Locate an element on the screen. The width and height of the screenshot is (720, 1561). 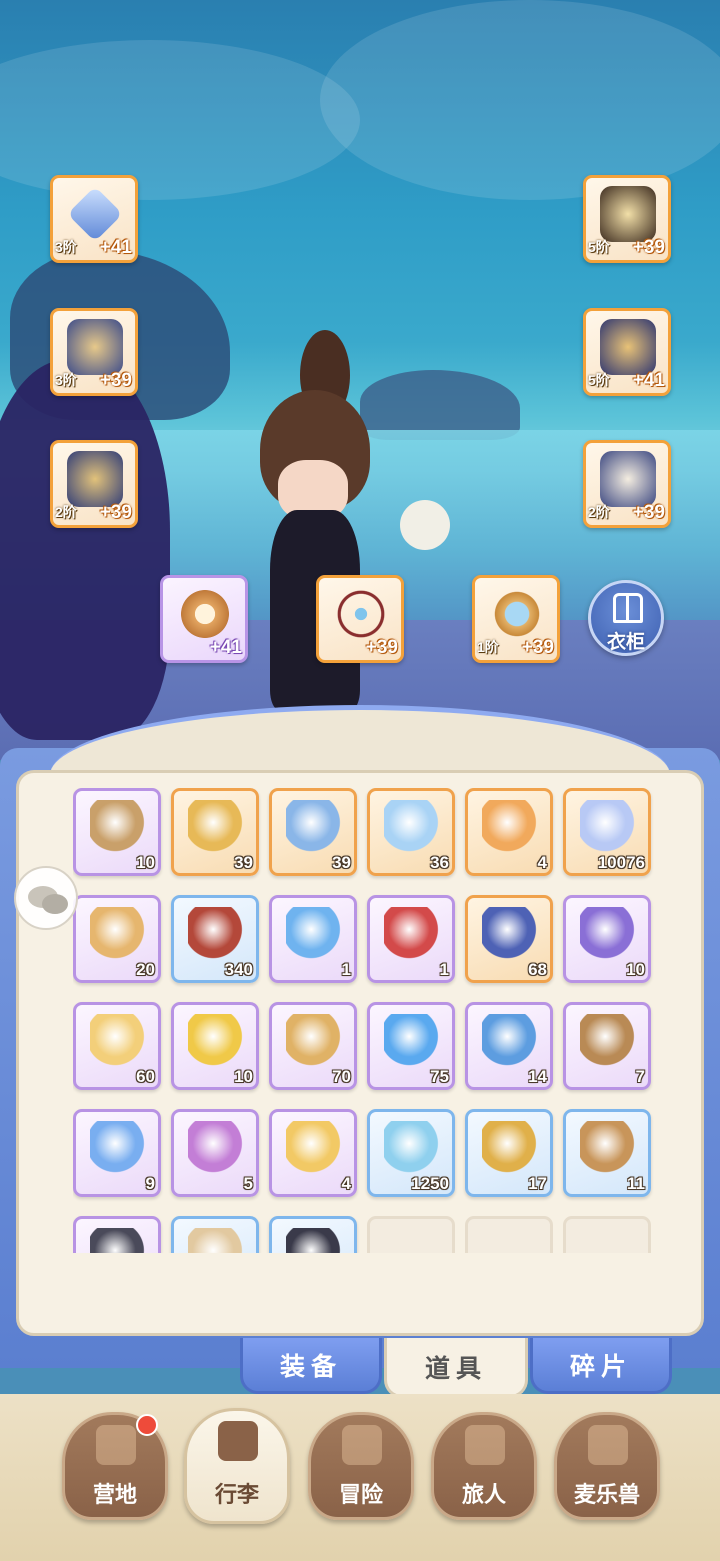
tab-label: 装备 is located at coordinates (310, 1366).